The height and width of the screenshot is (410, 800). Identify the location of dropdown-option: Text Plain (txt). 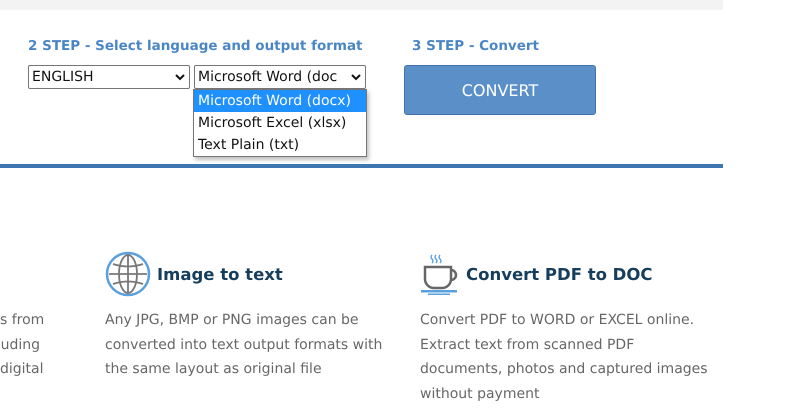
(280, 145).